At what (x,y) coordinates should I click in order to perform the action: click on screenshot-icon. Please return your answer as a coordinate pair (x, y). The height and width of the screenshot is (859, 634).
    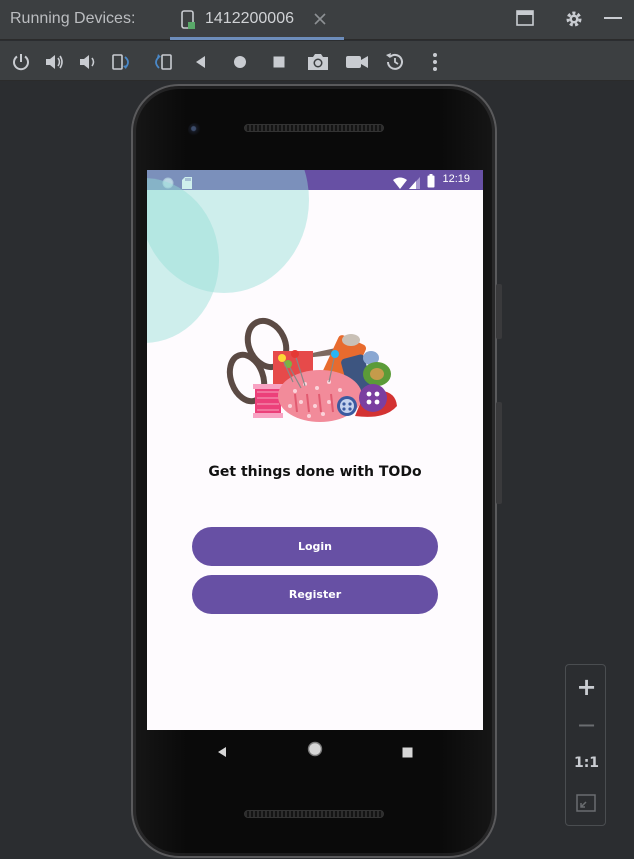
    Looking at the image, I should click on (317, 62).